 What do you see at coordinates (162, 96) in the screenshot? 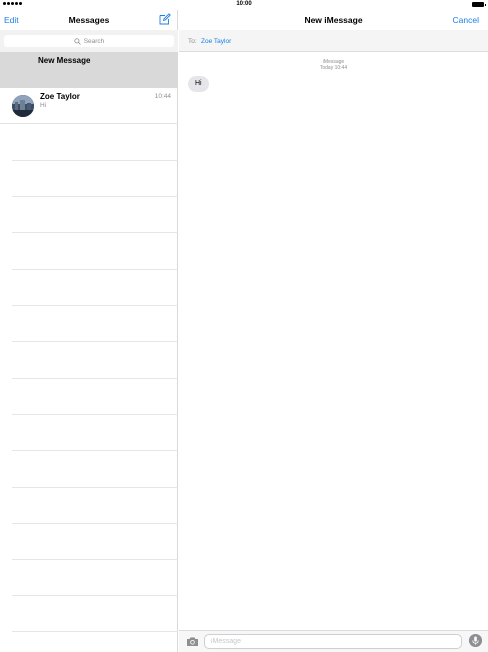
I see `conversation-time: 10:44` at bounding box center [162, 96].